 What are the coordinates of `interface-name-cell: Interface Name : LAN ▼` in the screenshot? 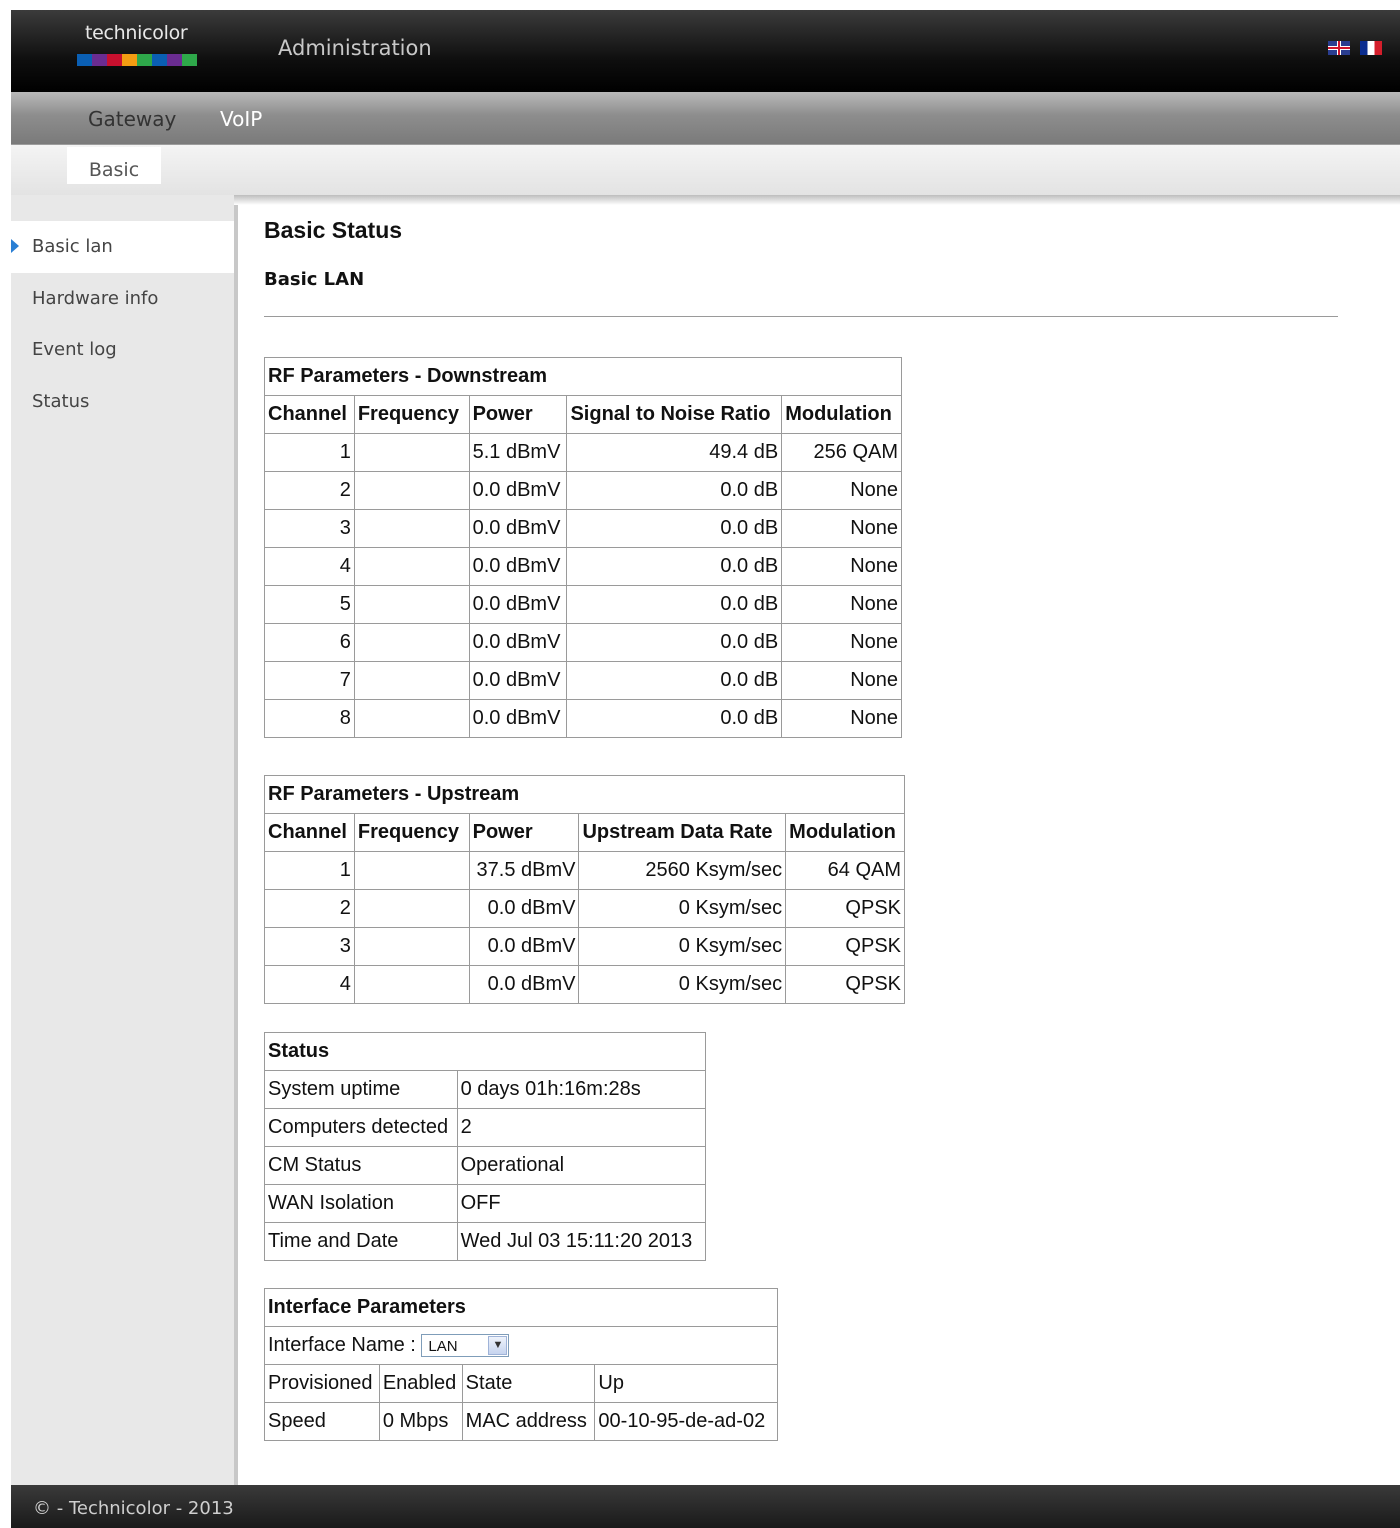 It's located at (521, 1345).